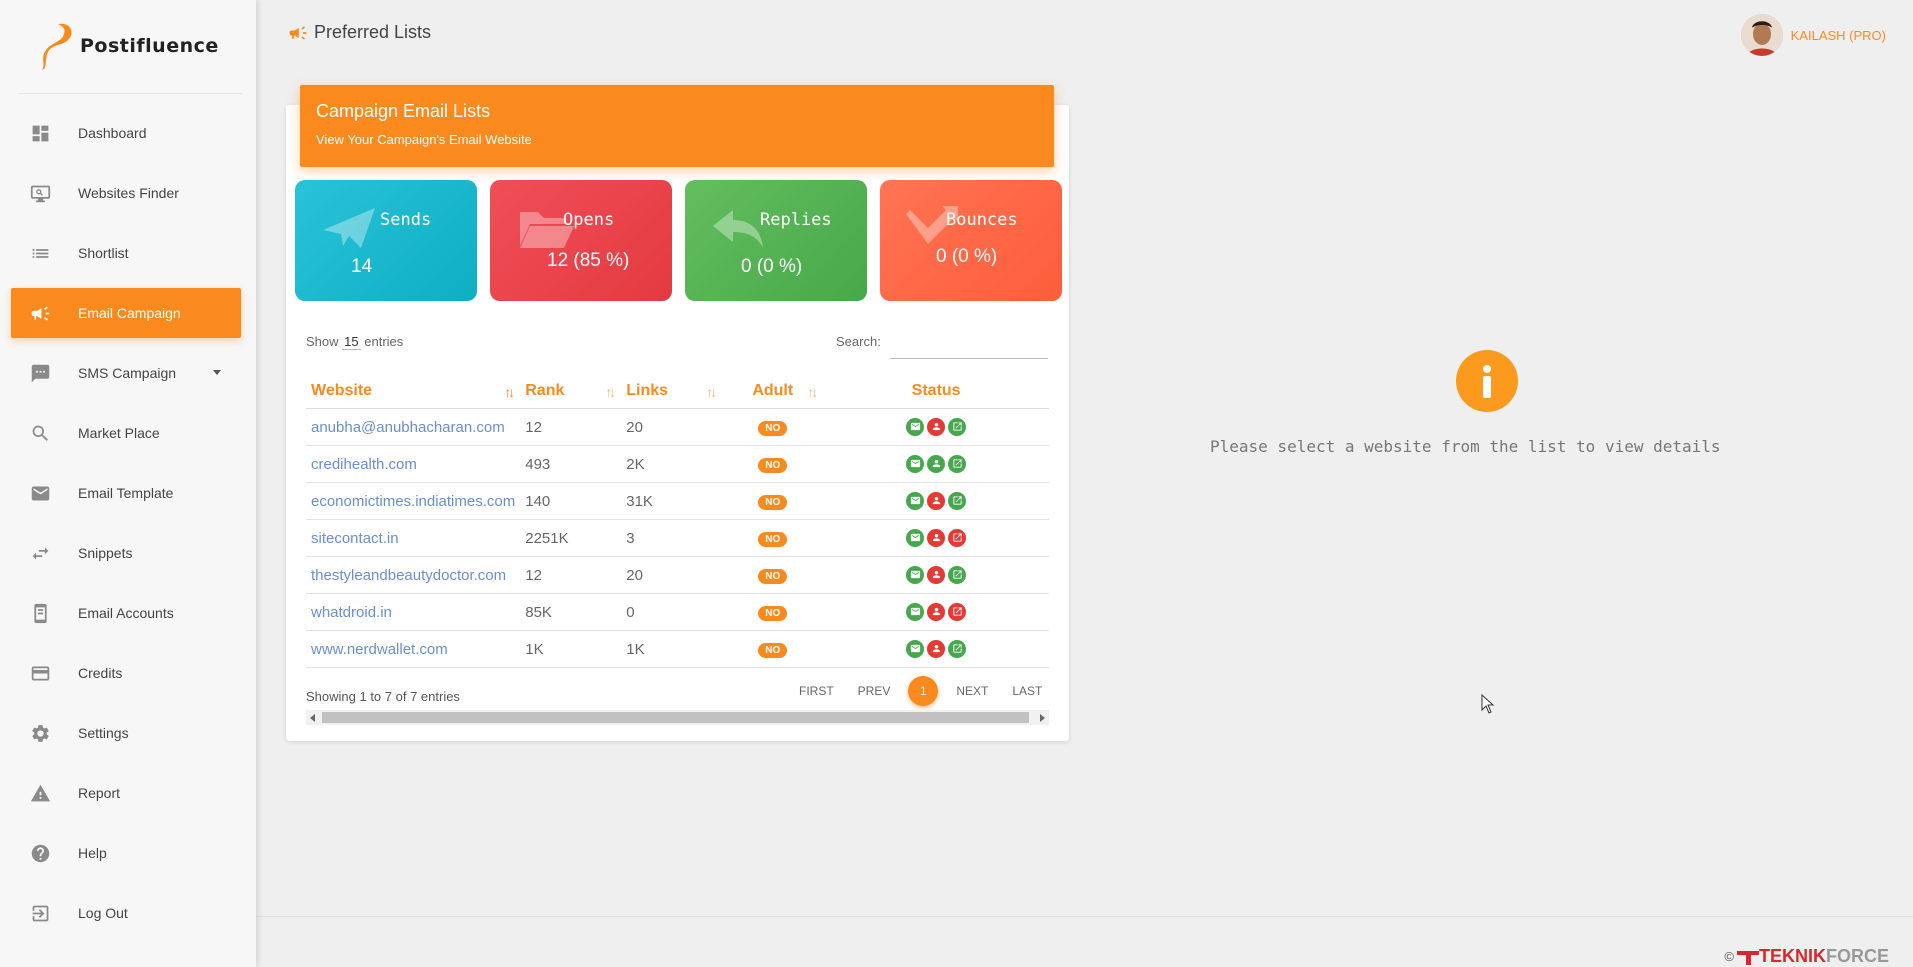 The image size is (1913, 967). Describe the element at coordinates (413, 612) in the screenshot. I see `website-link: whatdroid.in` at that location.